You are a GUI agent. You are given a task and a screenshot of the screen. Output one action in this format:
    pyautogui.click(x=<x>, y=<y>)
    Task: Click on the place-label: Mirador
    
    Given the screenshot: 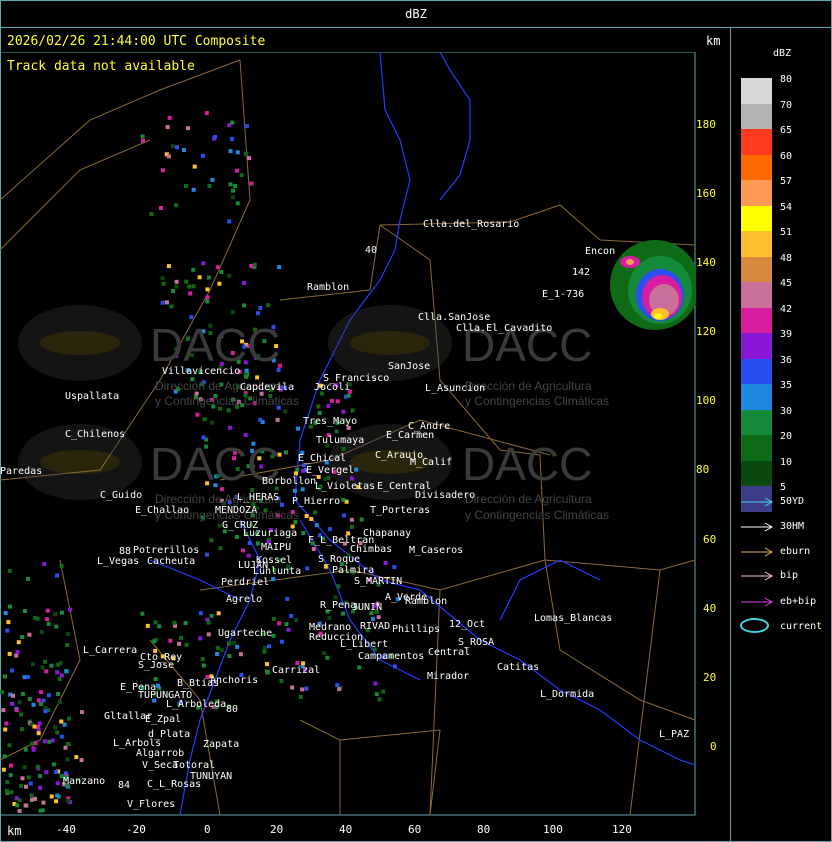 What is the action you would take?
    pyautogui.click(x=448, y=676)
    